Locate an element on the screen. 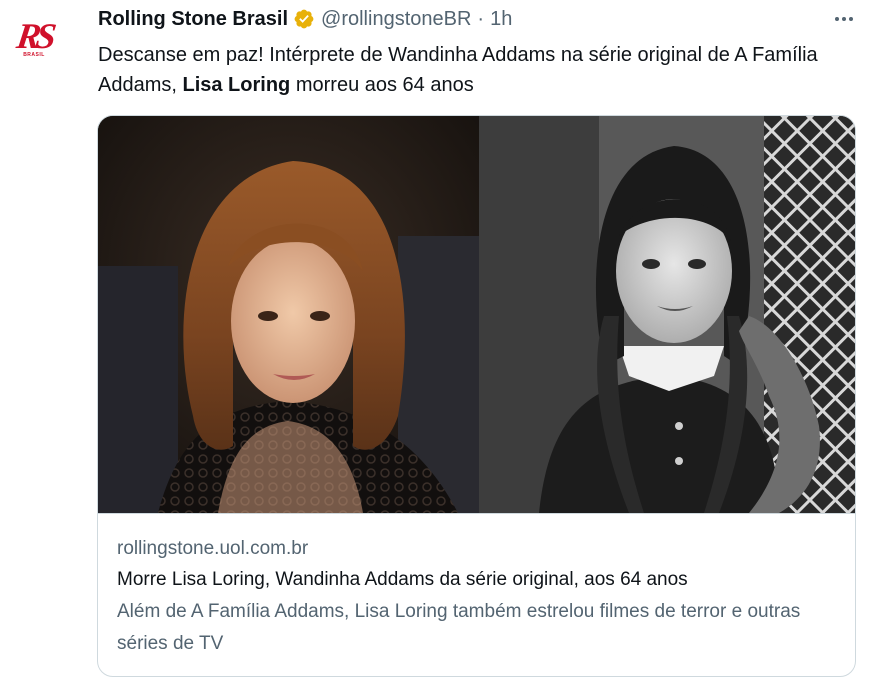 The image size is (877, 691). card-domain: rollingstone.uol.com.br is located at coordinates (476, 549).